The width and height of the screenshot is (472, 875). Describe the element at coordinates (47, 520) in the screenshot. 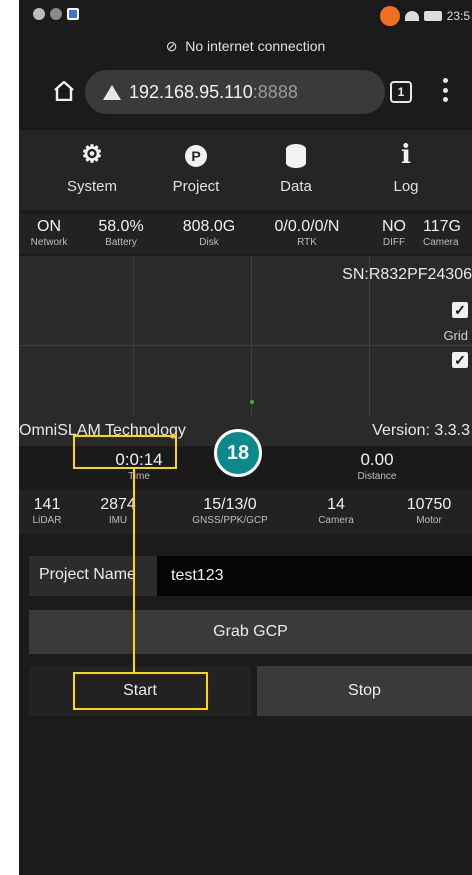

I see `metric-key: LiDAR` at that location.